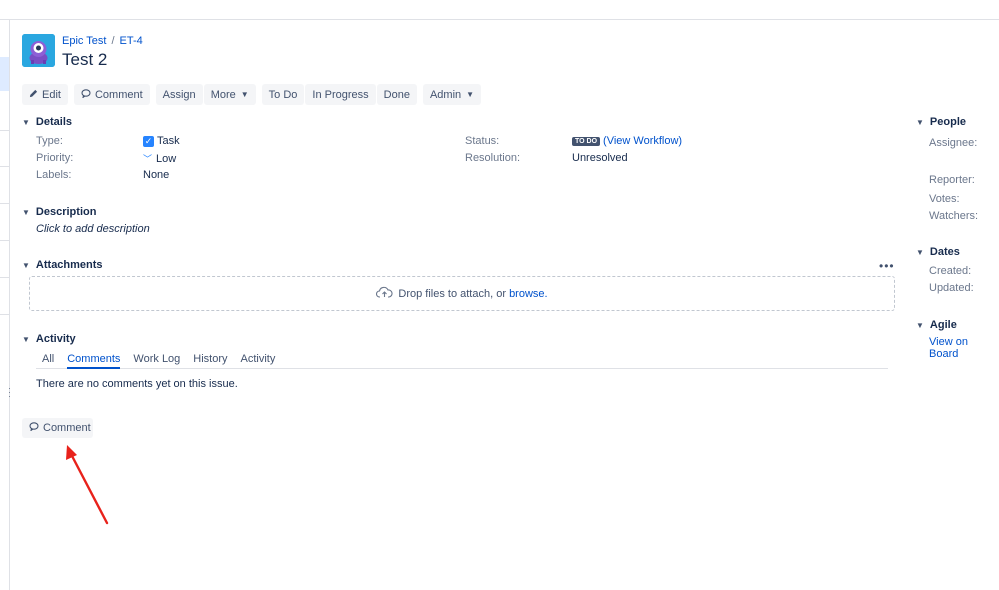 This screenshot has width=999, height=590. Describe the element at coordinates (396, 94) in the screenshot. I see `done-button: Done` at that location.